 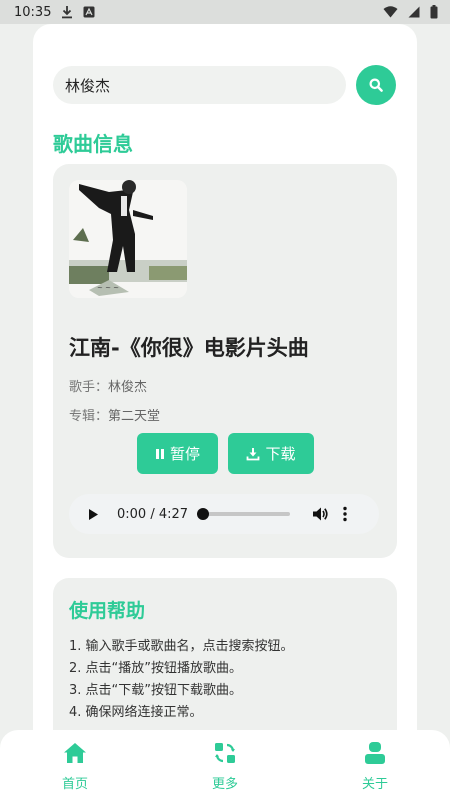 I want to click on status-time: 10:35, so click(x=33, y=12).